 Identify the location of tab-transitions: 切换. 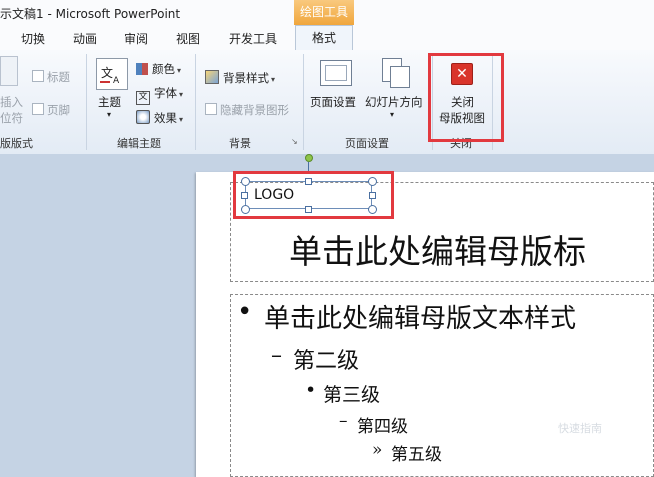
(33, 38).